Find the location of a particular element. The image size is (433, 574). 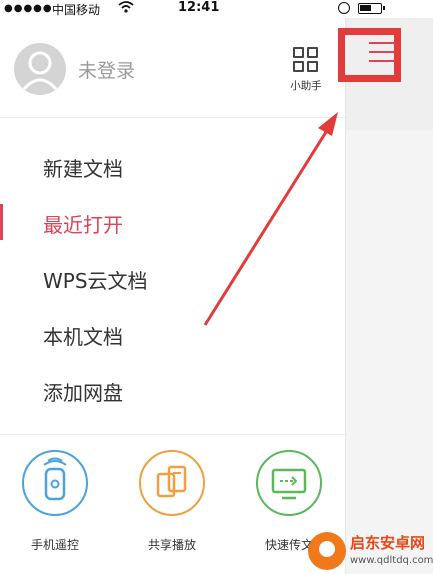

grid-icon is located at coordinates (306, 60).